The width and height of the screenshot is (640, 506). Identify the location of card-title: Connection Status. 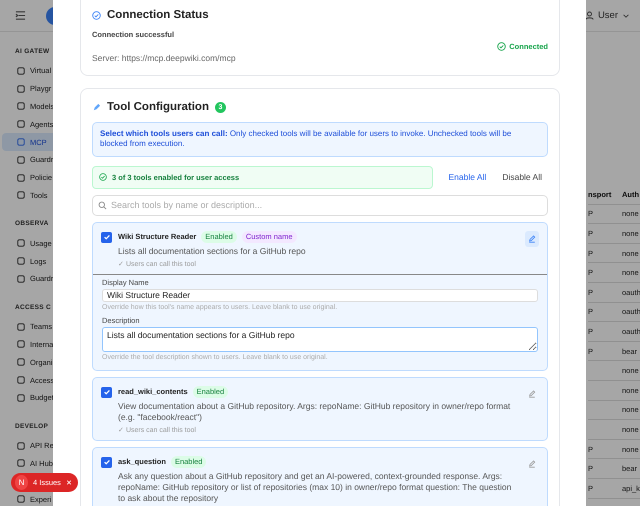
(158, 15).